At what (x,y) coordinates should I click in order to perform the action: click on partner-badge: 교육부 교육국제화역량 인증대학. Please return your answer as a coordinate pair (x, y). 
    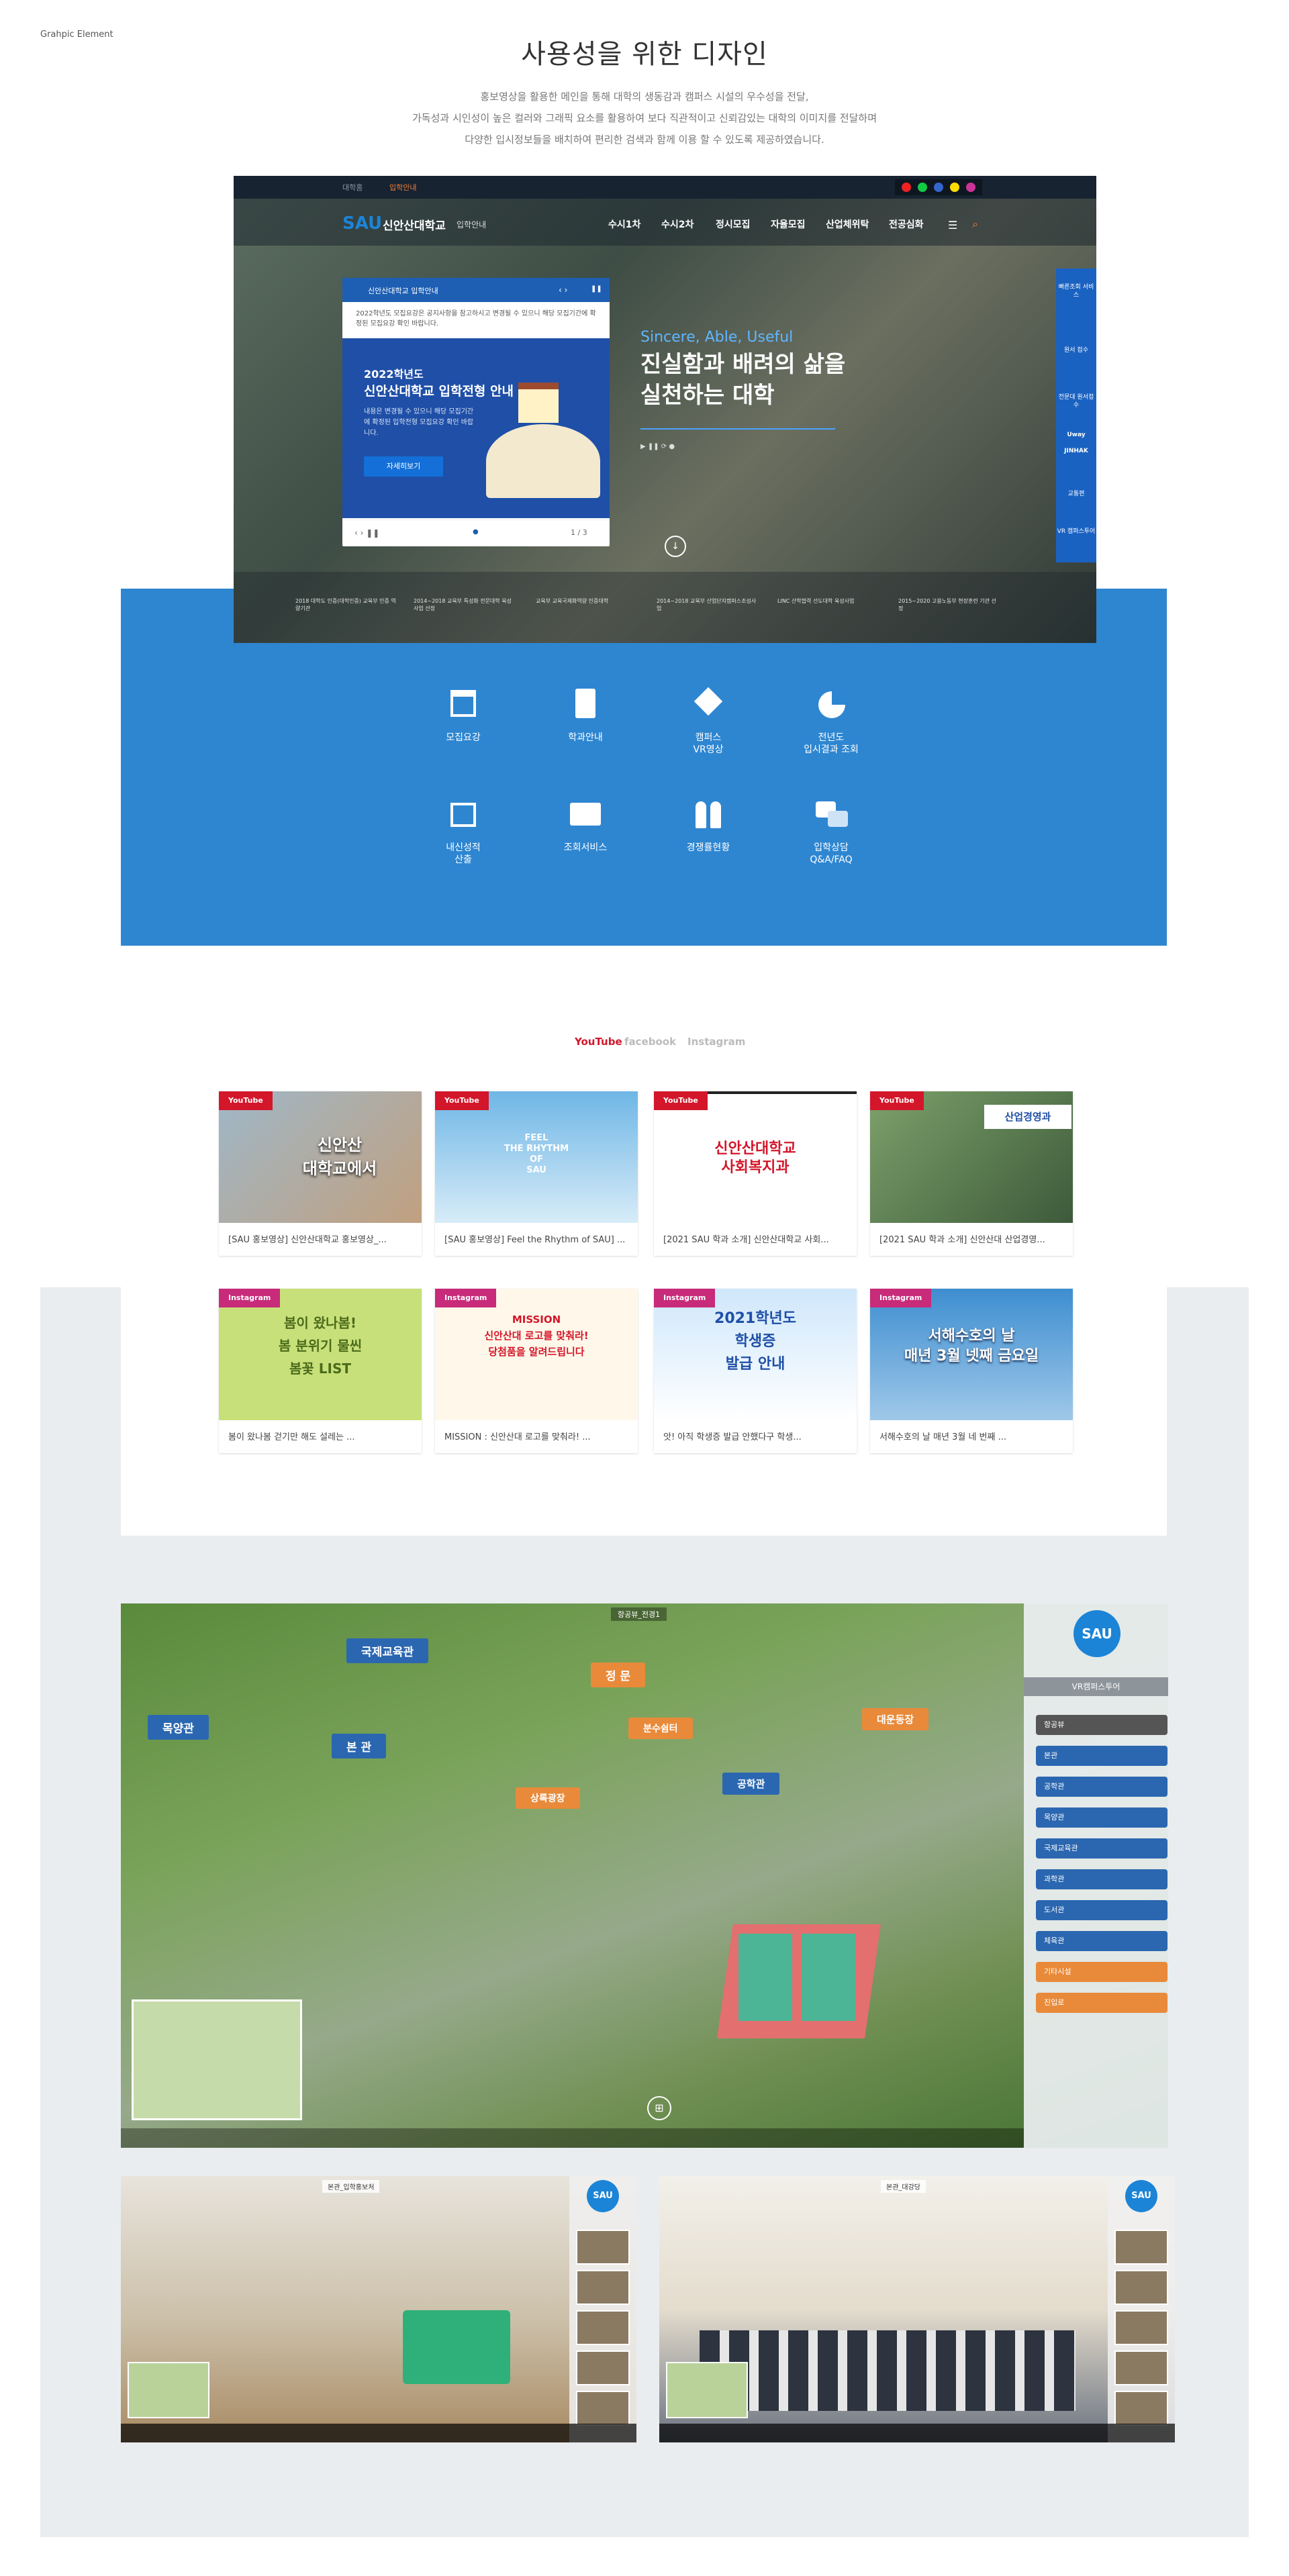
    Looking at the image, I should click on (572, 601).